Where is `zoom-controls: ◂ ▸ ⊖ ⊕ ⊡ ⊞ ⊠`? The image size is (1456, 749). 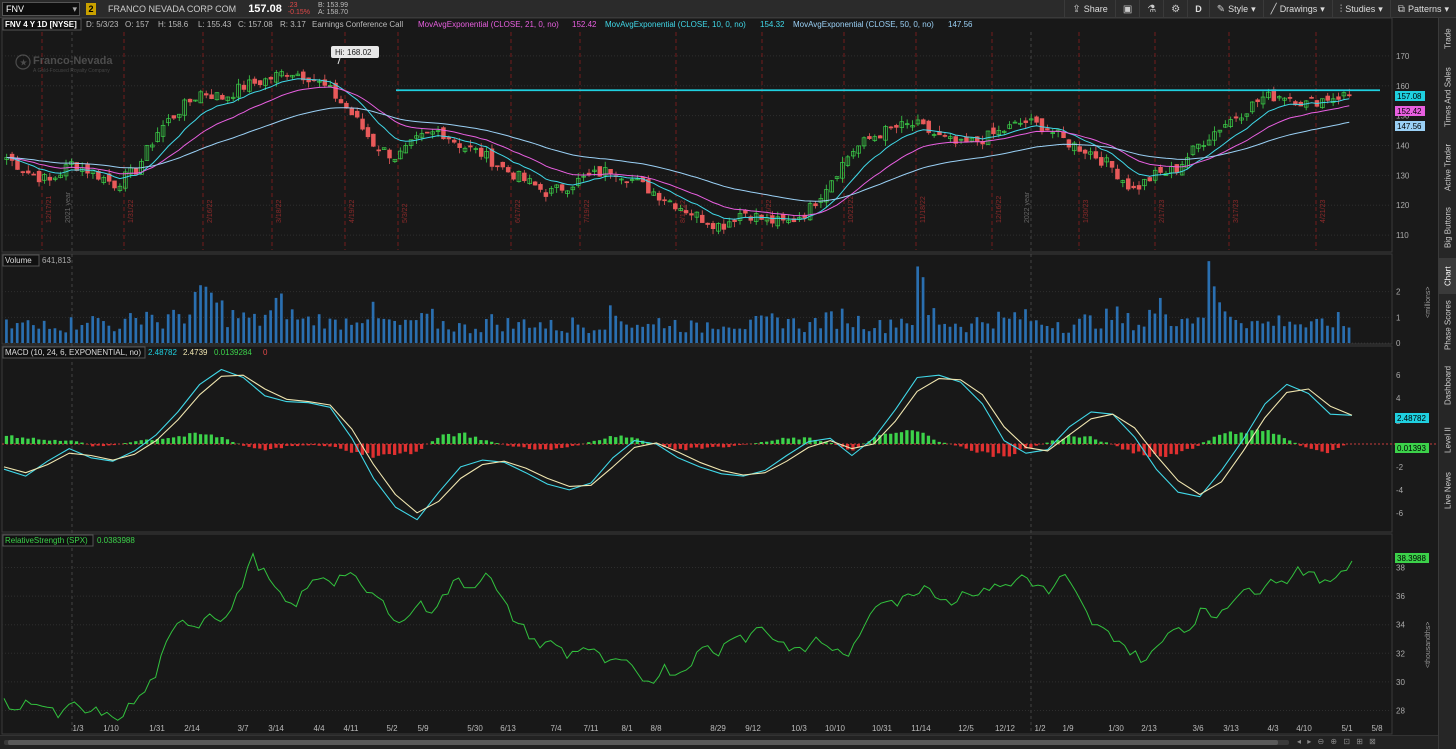 zoom-controls: ◂ ▸ ⊖ ⊕ ⊡ ⊞ ⊠ is located at coordinates (1337, 741).